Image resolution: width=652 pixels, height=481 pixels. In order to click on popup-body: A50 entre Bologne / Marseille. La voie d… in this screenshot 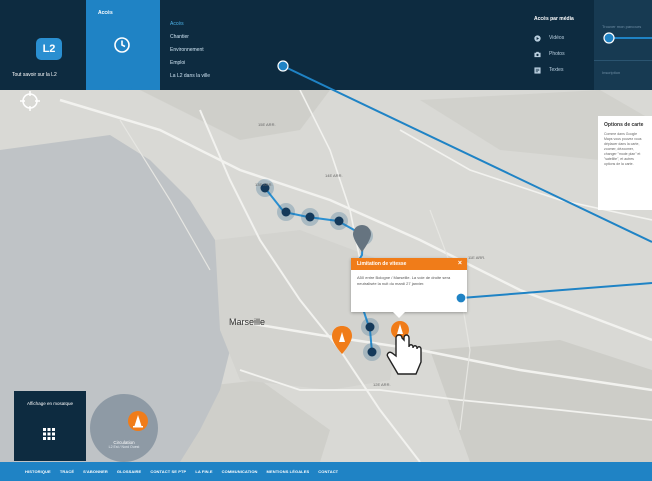, I will do `click(404, 280)`.